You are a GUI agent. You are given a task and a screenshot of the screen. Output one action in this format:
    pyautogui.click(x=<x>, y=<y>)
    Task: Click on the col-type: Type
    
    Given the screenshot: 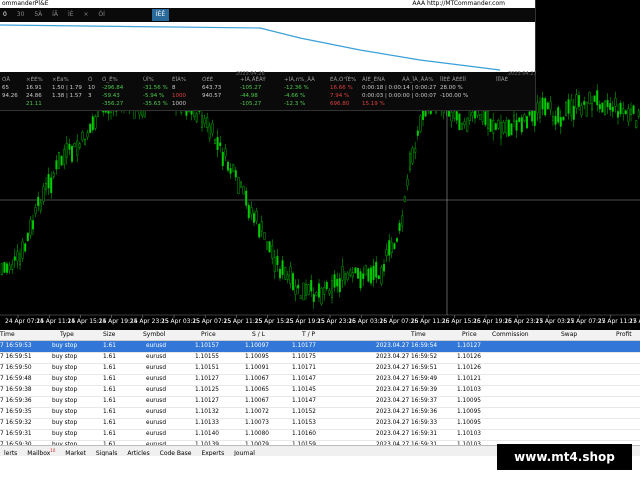 What is the action you would take?
    pyautogui.click(x=67, y=334)
    